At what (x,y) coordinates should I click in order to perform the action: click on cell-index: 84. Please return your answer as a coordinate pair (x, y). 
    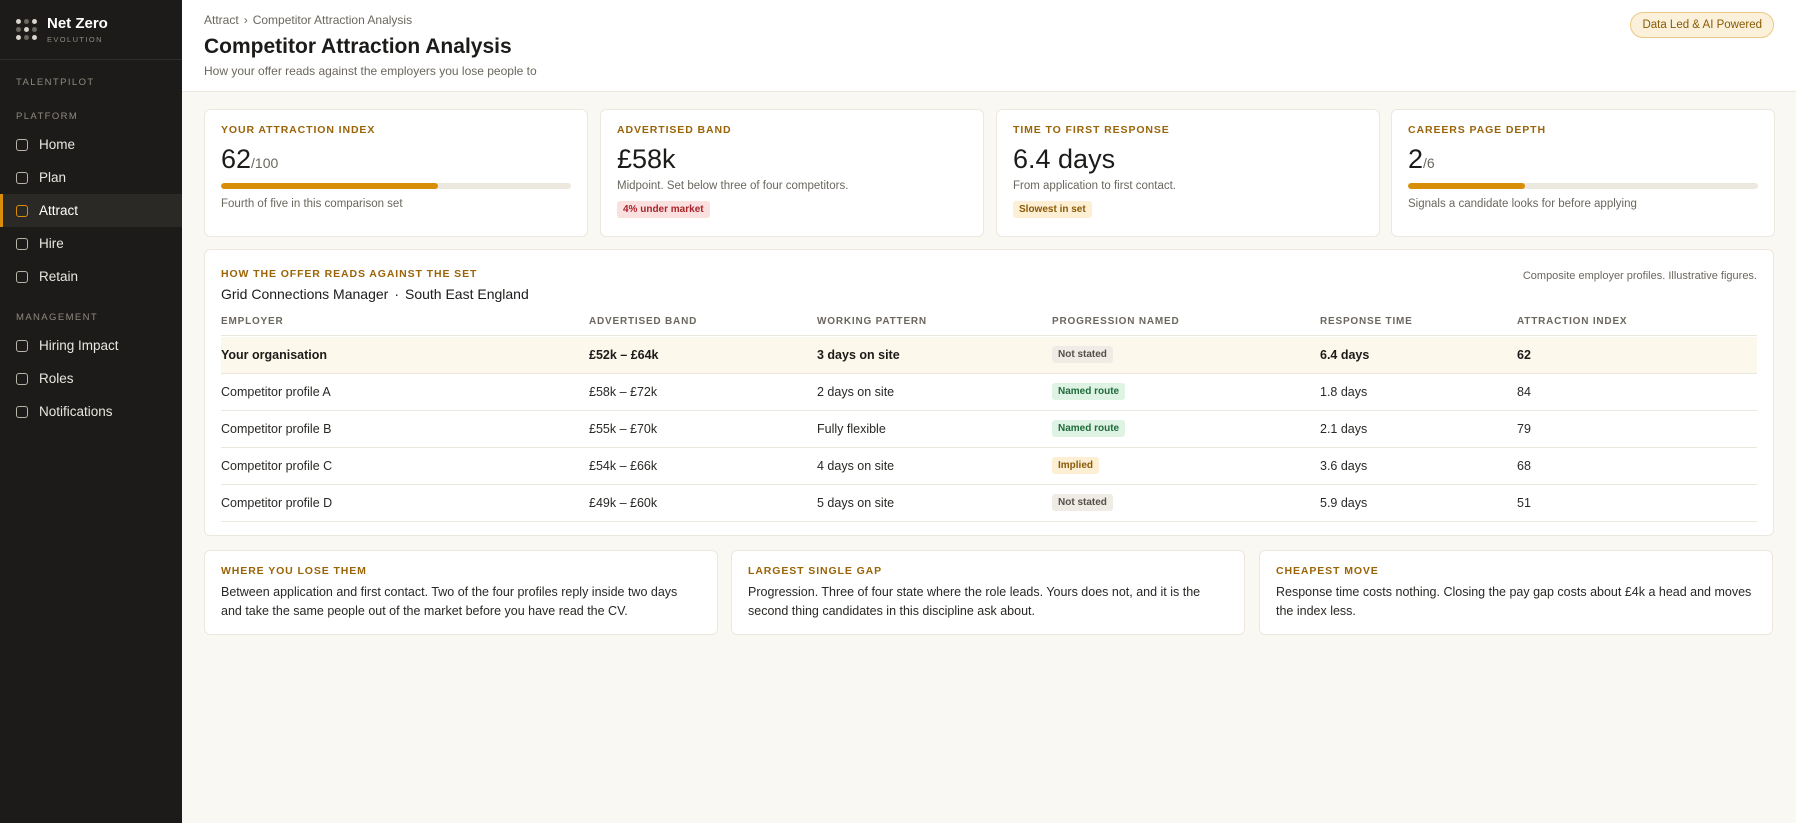
    Looking at the image, I should click on (1524, 392).